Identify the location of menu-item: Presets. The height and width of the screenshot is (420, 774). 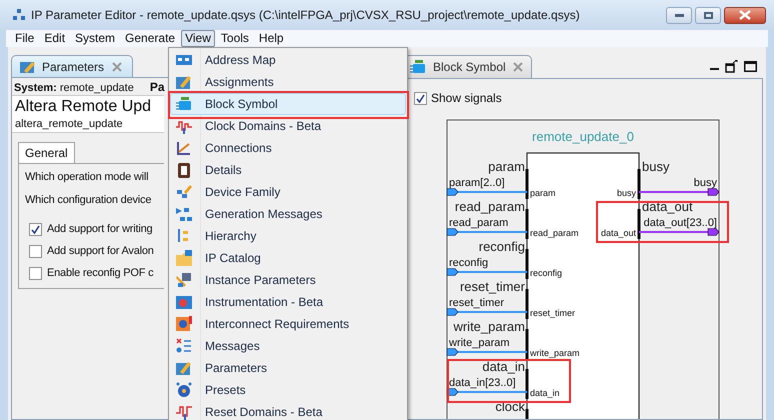
(288, 390).